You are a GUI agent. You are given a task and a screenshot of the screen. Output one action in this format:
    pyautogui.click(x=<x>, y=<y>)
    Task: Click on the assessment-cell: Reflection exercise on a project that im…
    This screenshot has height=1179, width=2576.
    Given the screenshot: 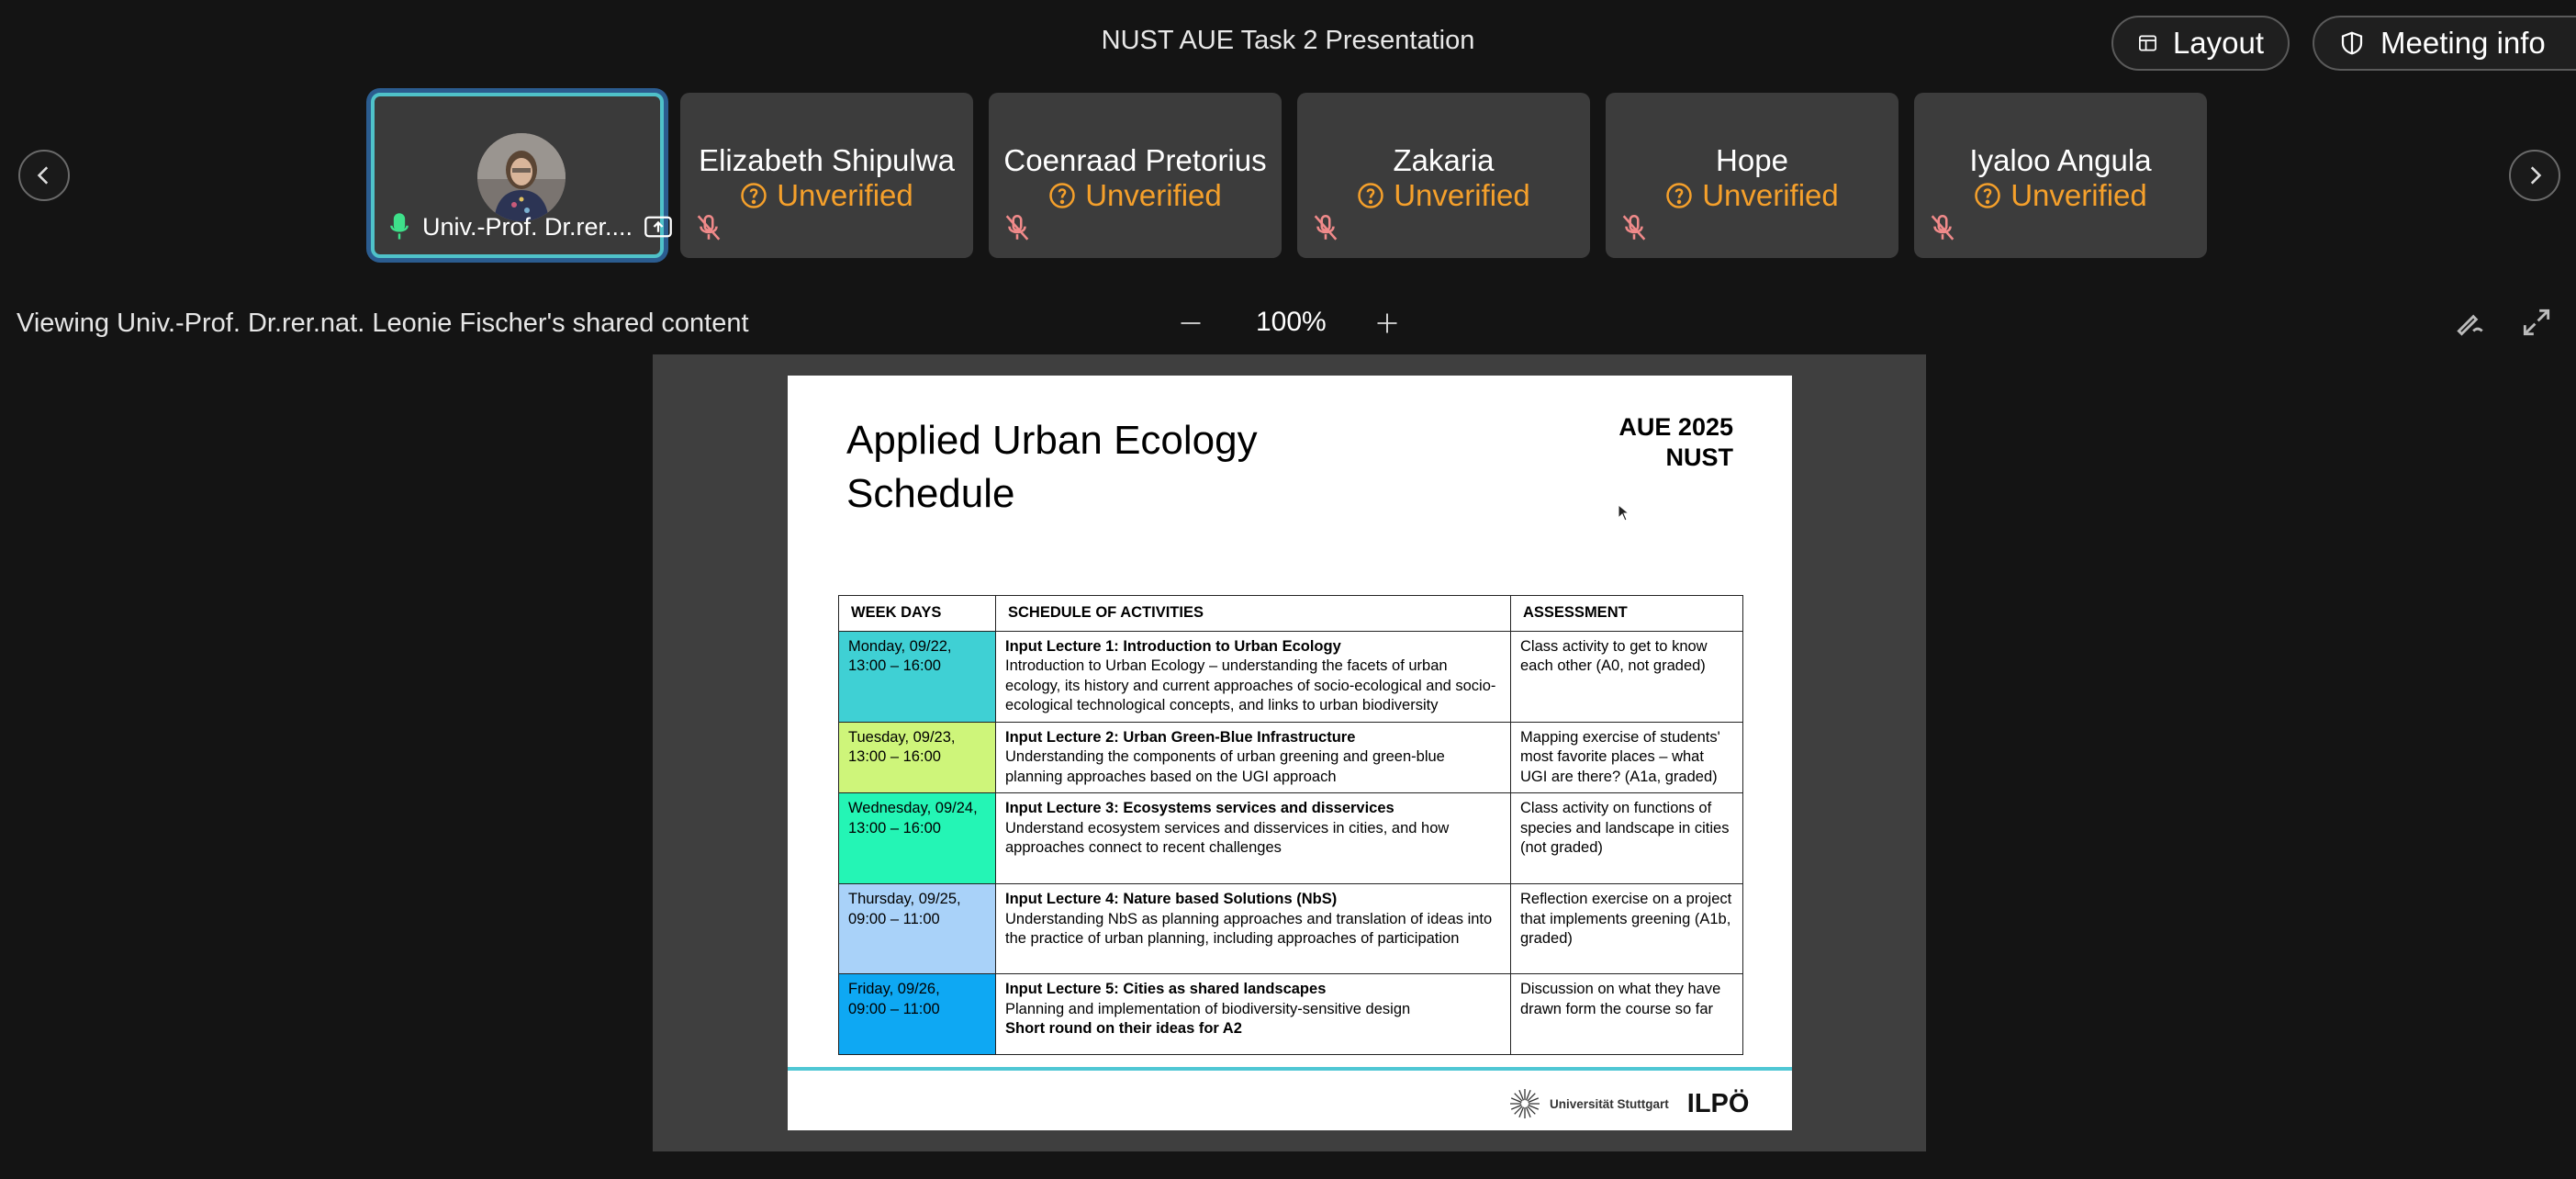 What is the action you would take?
    pyautogui.click(x=1626, y=928)
    